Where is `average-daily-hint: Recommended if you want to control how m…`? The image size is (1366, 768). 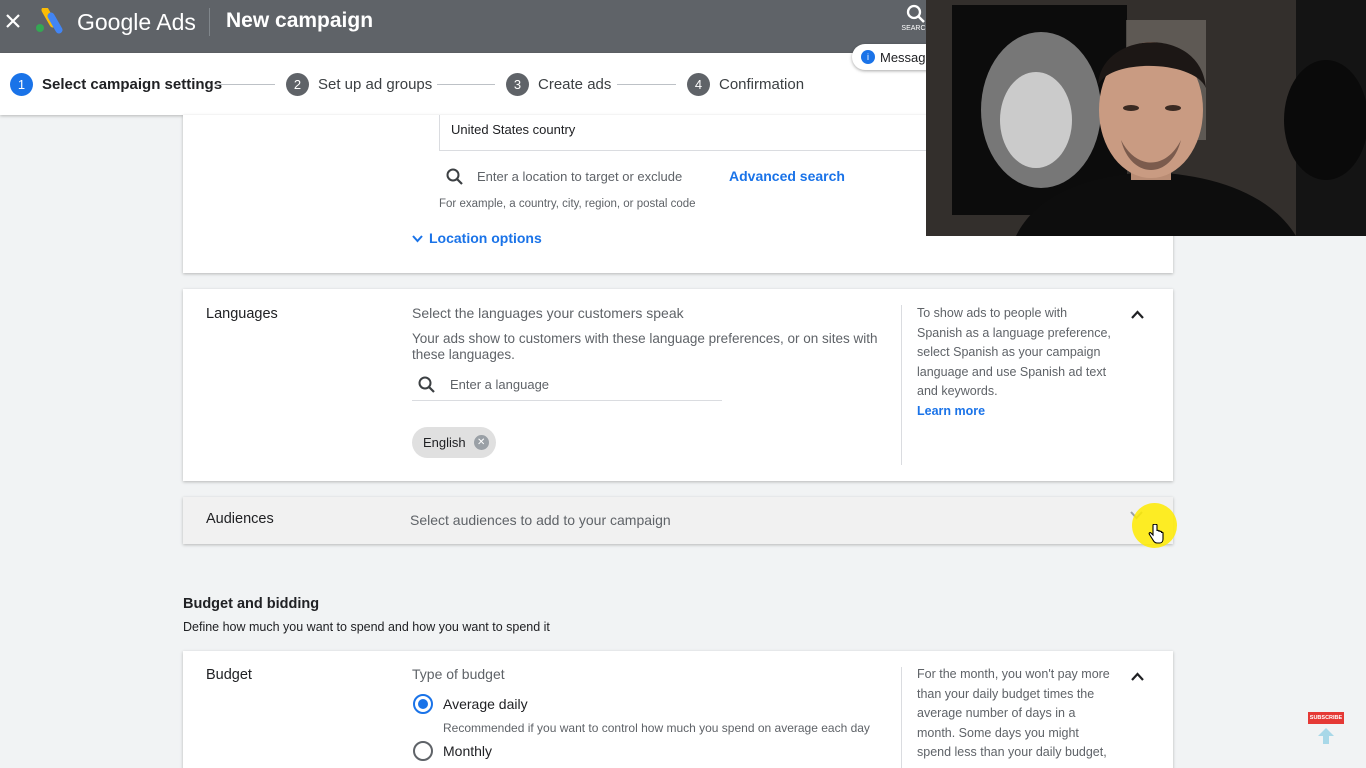 average-daily-hint: Recommended if you want to control how m… is located at coordinates (656, 728).